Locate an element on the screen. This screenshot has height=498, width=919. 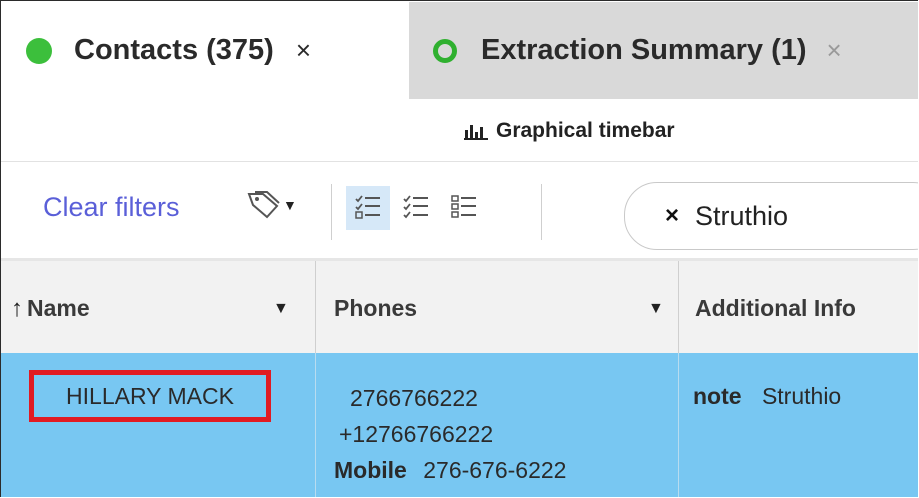
phone-number: 276-676-6222 is located at coordinates (495, 470).